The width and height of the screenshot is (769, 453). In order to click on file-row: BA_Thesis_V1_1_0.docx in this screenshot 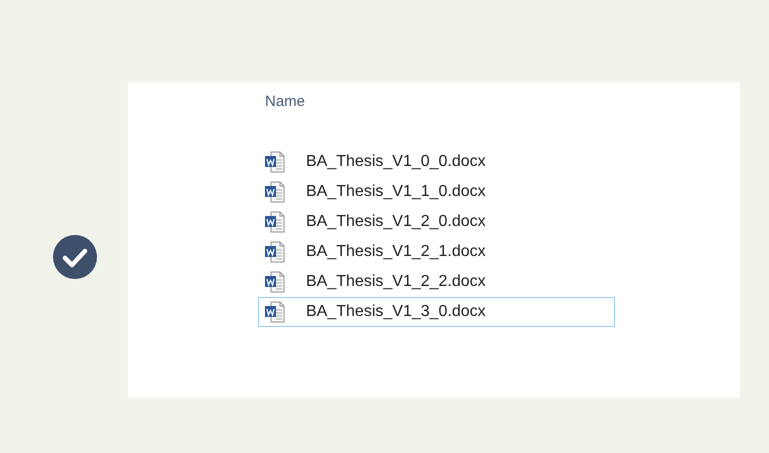, I will do `click(436, 191)`.